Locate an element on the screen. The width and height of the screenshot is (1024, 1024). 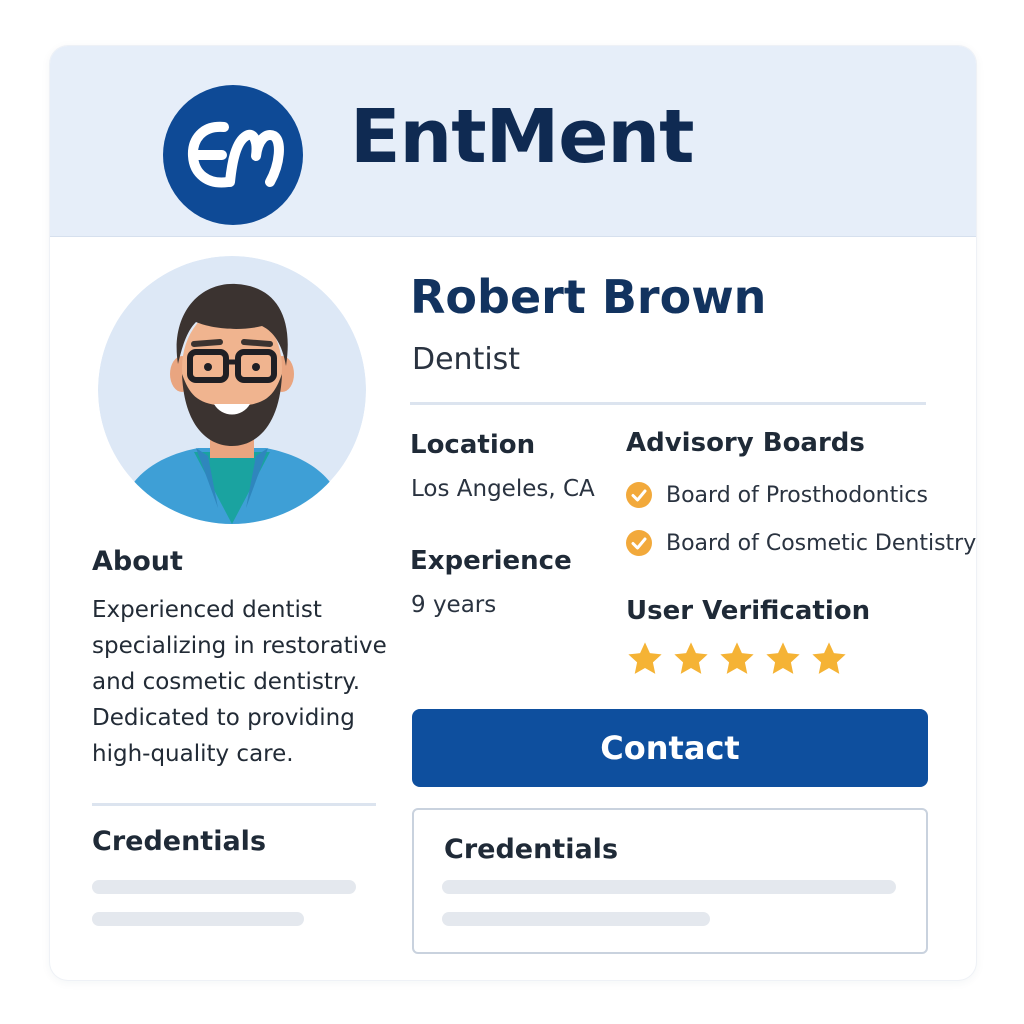
credentials-box-heading: Credentials is located at coordinates (531, 849).